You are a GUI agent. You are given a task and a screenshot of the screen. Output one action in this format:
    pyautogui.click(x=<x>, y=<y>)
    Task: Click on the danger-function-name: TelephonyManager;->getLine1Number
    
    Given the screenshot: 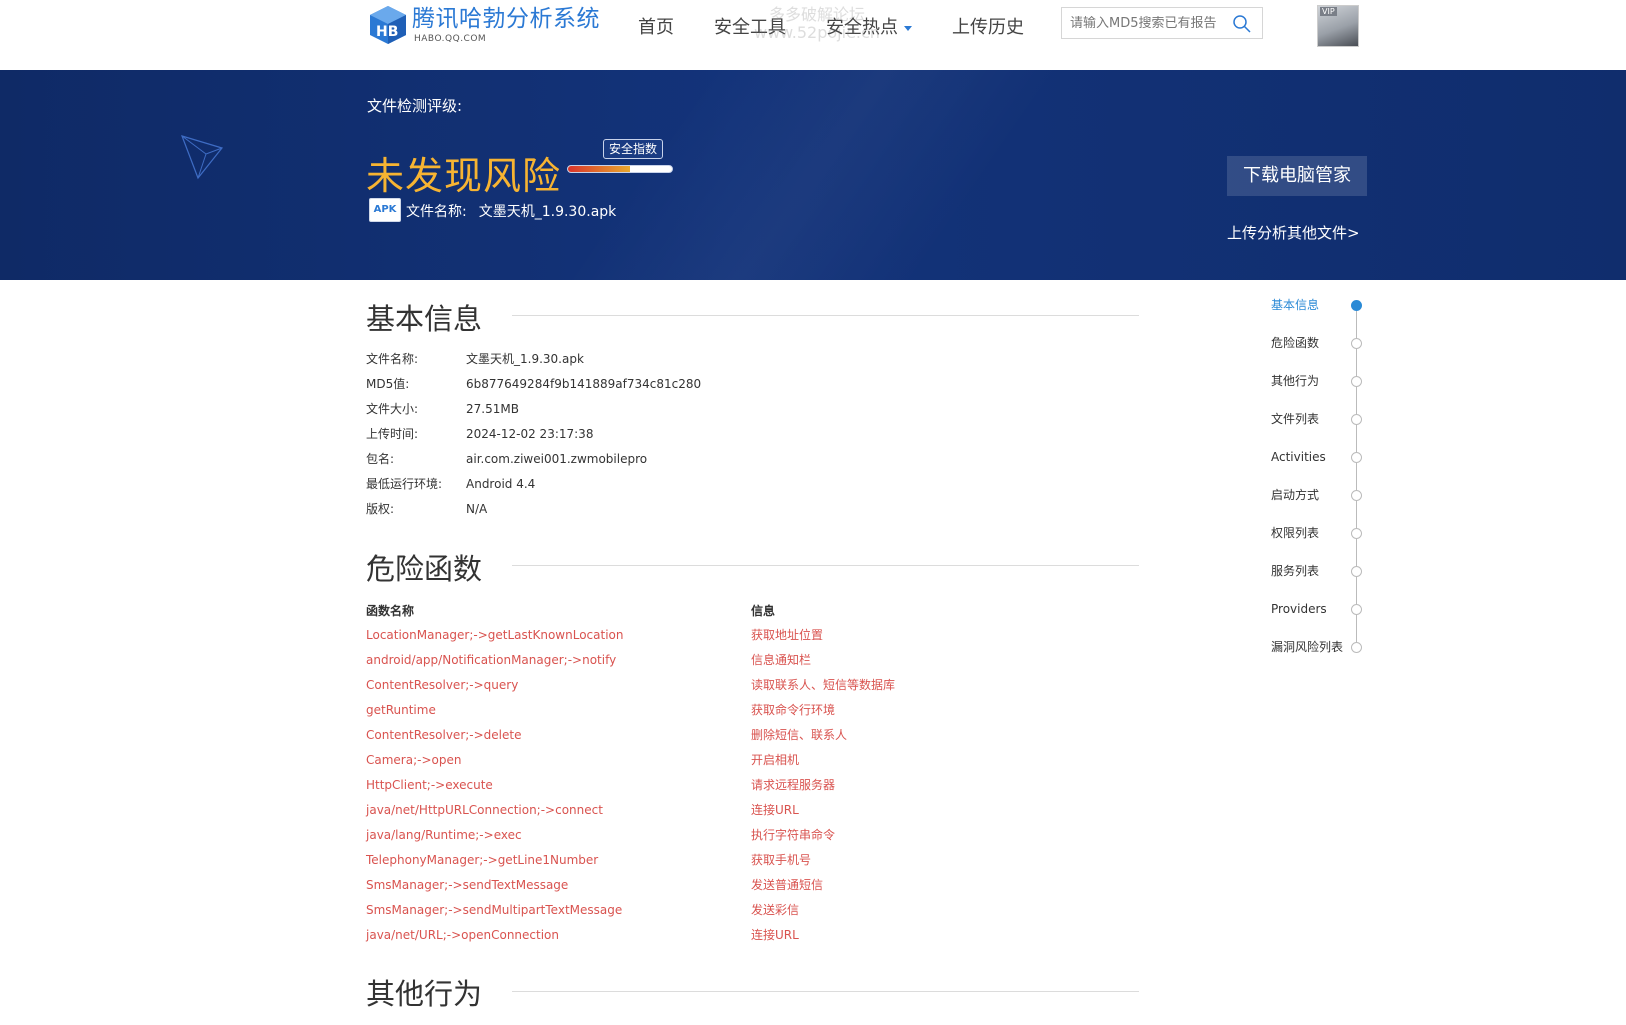 What is the action you would take?
    pyautogui.click(x=482, y=860)
    